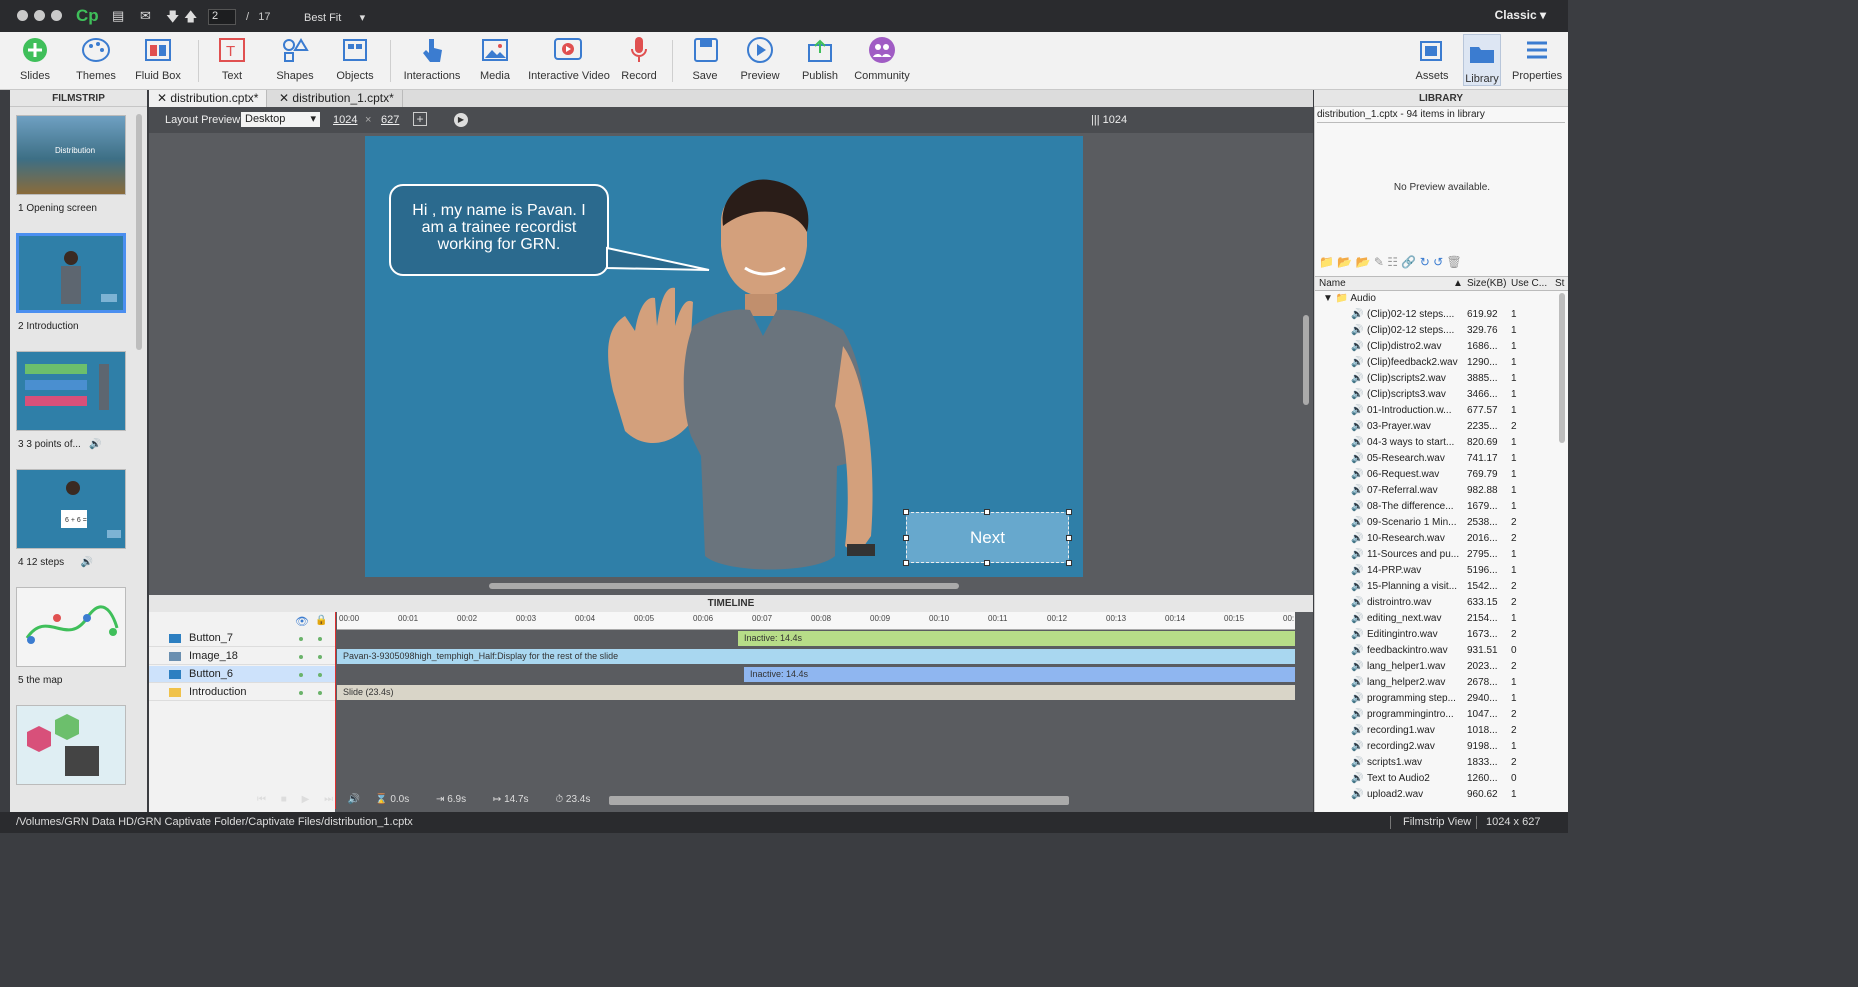 The image size is (1858, 987). I want to click on edit-icon: ✎, so click(1379, 262).